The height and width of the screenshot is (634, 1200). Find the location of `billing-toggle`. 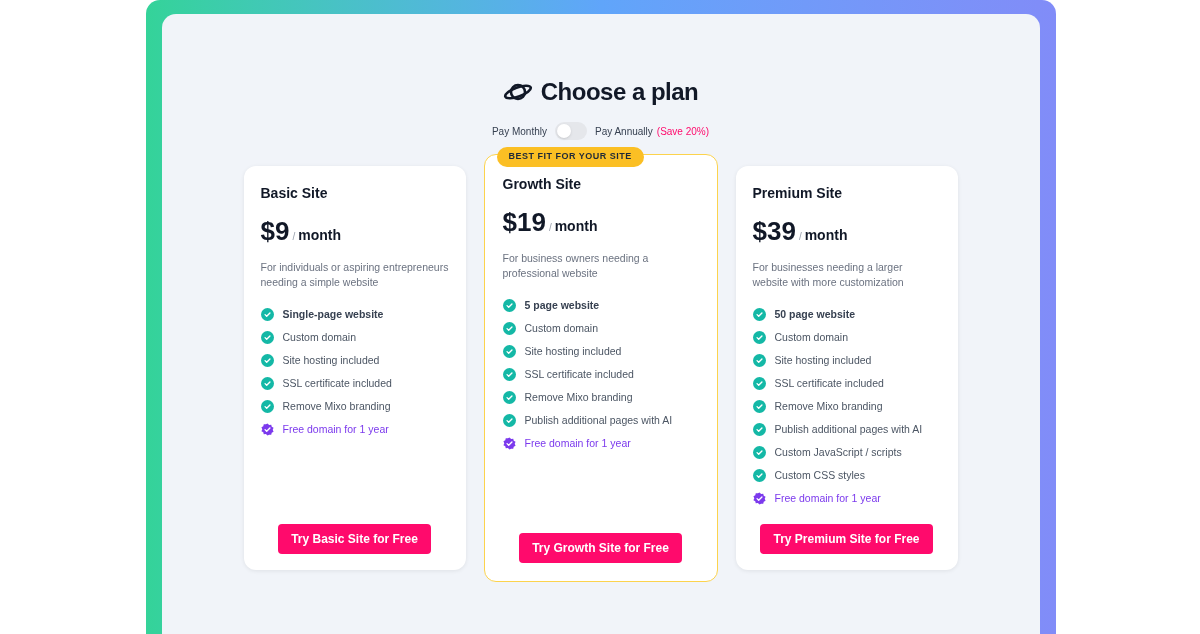

billing-toggle is located at coordinates (570, 131).